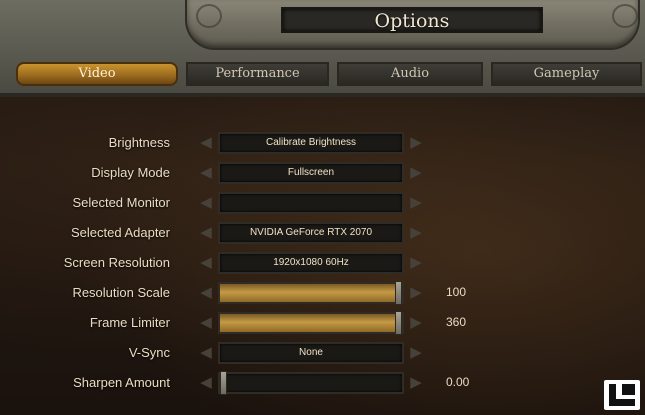  I want to click on display-mode-label: Display Mode, so click(130, 172).